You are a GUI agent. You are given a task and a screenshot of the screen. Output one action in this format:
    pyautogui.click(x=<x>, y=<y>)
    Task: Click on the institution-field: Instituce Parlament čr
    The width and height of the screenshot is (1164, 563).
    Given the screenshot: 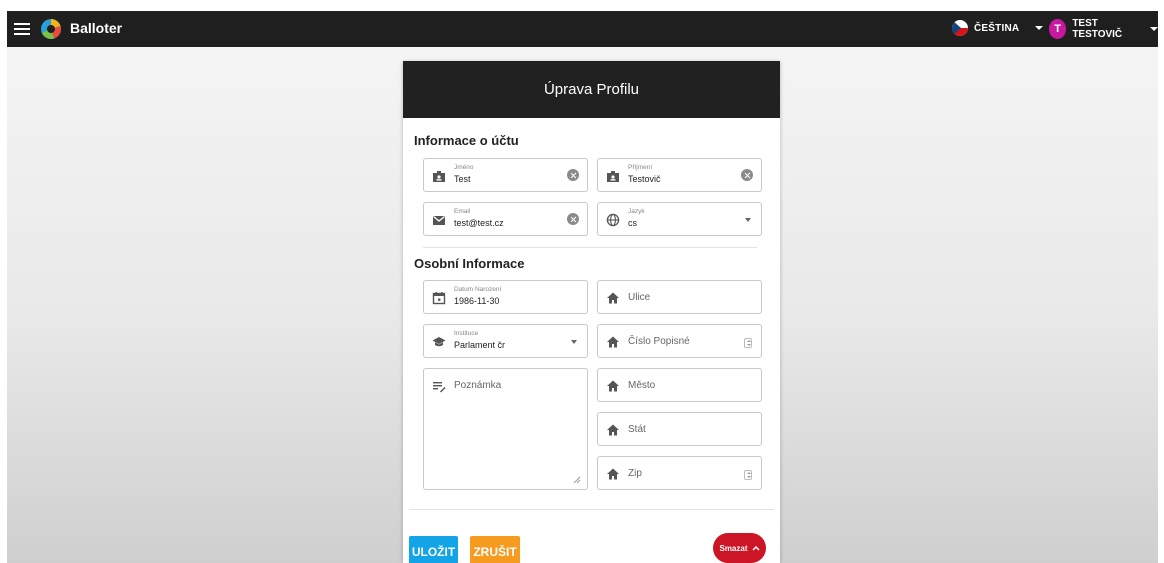 What is the action you would take?
    pyautogui.click(x=505, y=341)
    